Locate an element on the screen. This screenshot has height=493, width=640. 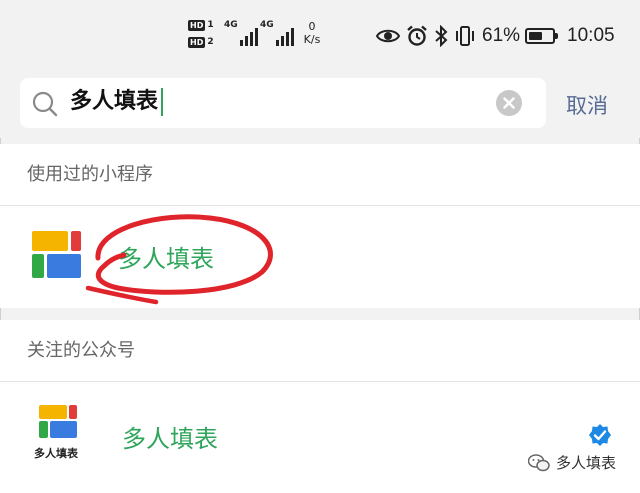
battery-icon is located at coordinates (542, 36).